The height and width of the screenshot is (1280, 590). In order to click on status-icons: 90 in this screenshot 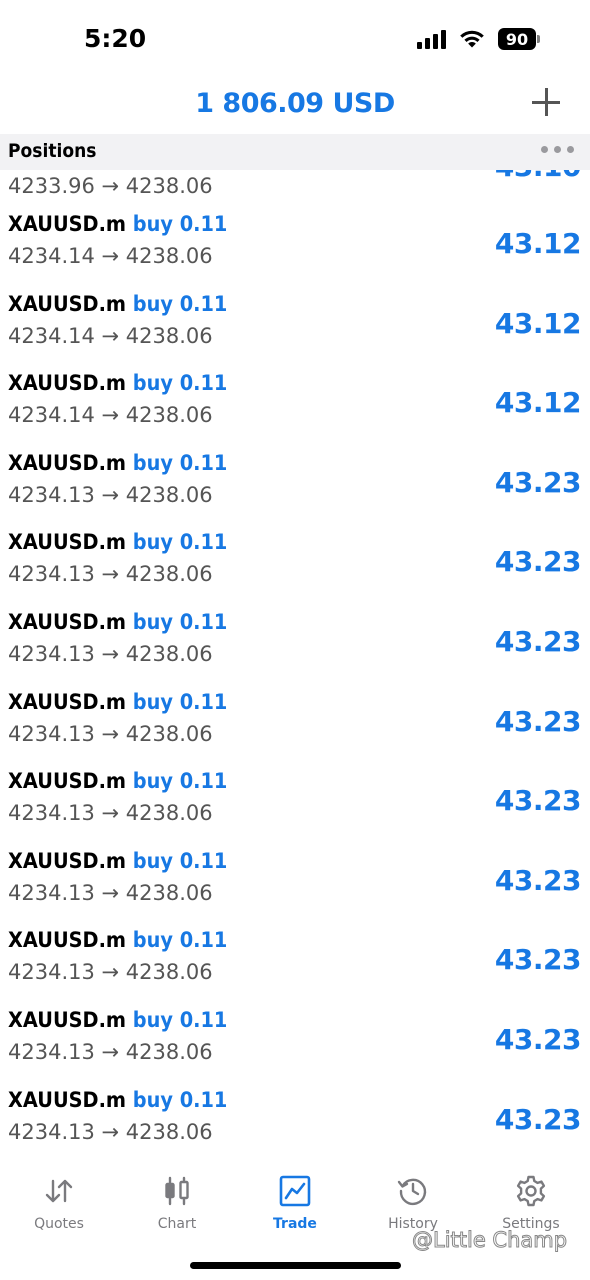, I will do `click(478, 39)`.